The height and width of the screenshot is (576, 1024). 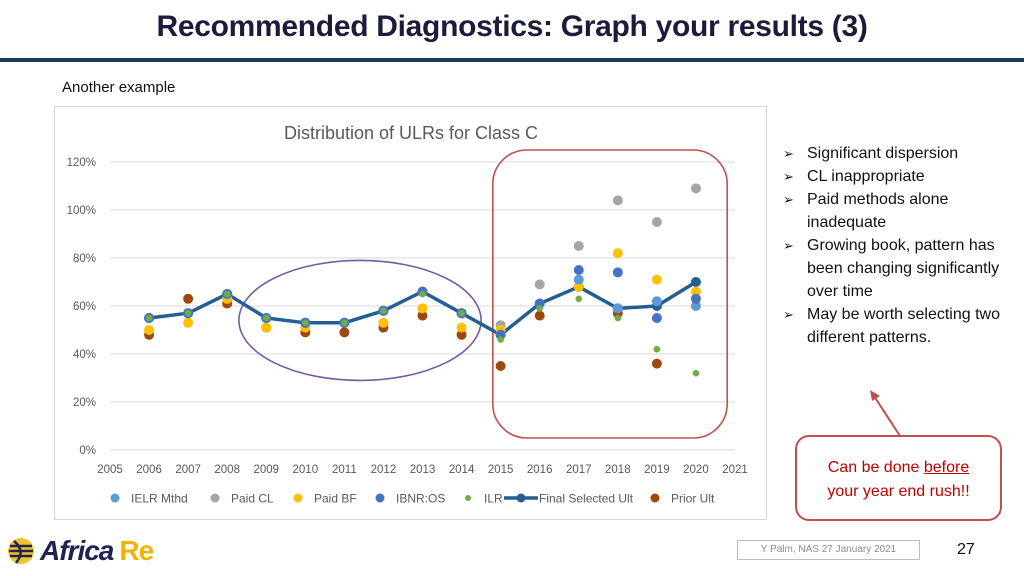 What do you see at coordinates (227, 470) in the screenshot?
I see `x-tick-label: 2008` at bounding box center [227, 470].